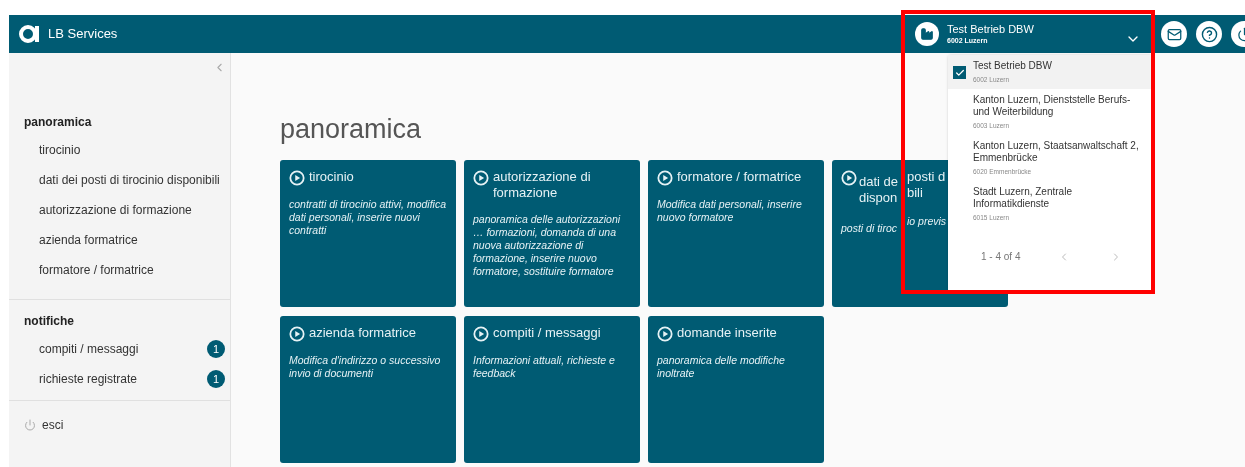 The width and height of the screenshot is (1245, 467). What do you see at coordinates (119, 349) in the screenshot?
I see `sidebar-item: compiti / messaggi 1` at bounding box center [119, 349].